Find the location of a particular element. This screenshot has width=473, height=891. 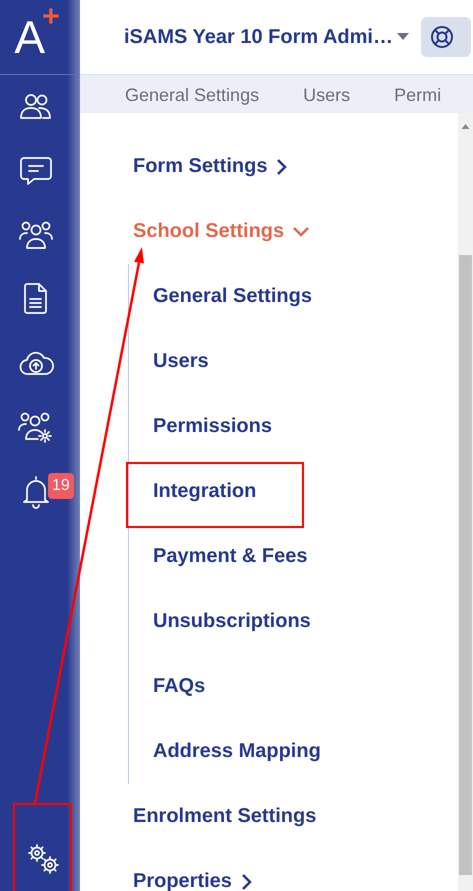

notification-badge: 19 is located at coordinates (61, 486).